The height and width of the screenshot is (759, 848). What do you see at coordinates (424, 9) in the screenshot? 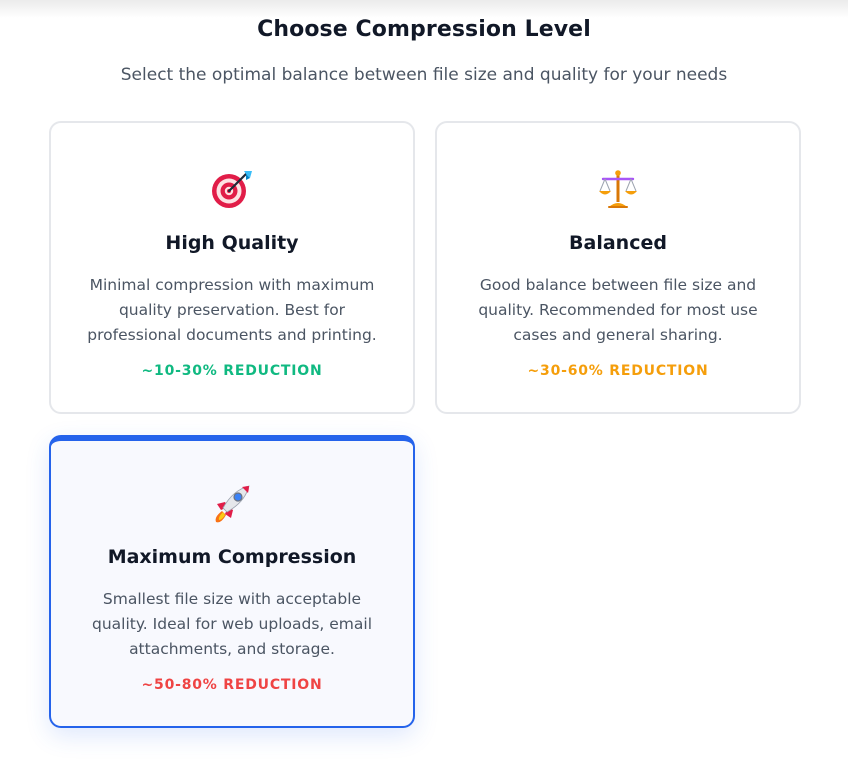
I see `top-shadow` at bounding box center [424, 9].